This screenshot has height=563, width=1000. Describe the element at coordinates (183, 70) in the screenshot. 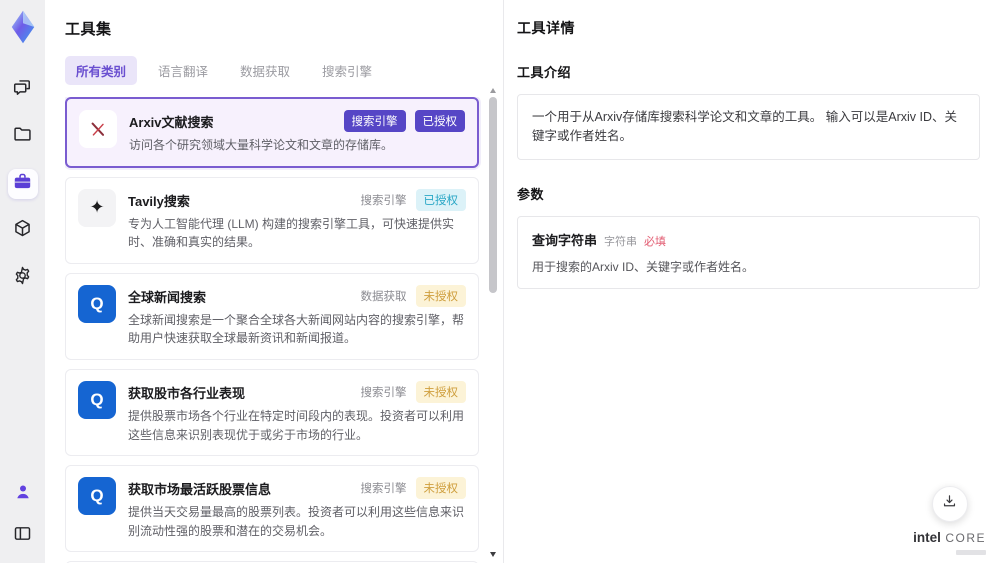

I see `tab-translation: 语言翻译` at that location.